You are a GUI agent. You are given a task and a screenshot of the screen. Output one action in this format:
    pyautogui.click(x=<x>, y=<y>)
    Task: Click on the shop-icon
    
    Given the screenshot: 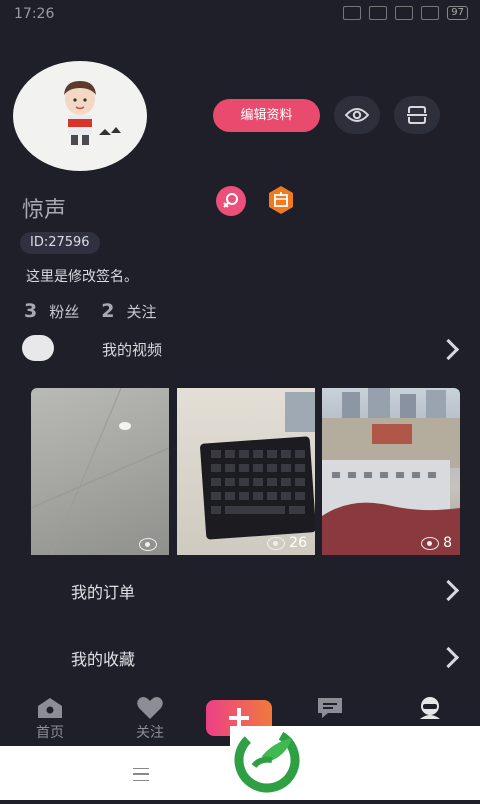 What is the action you would take?
    pyautogui.click(x=281, y=200)
    